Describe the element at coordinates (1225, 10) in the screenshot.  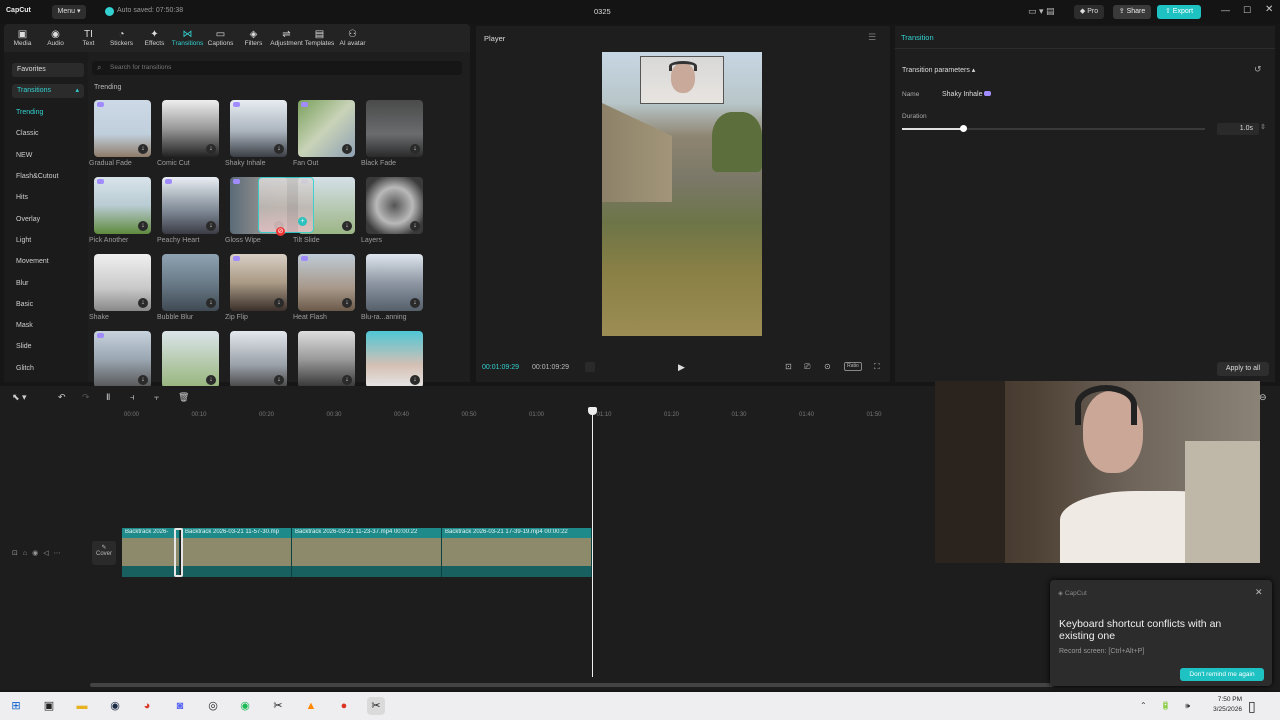
I see `minimize-icon: —` at that location.